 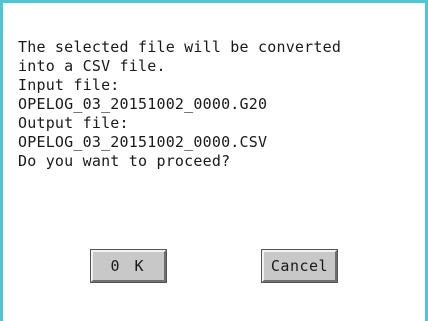 I want to click on input-file-label: Input file:, so click(x=69, y=85).